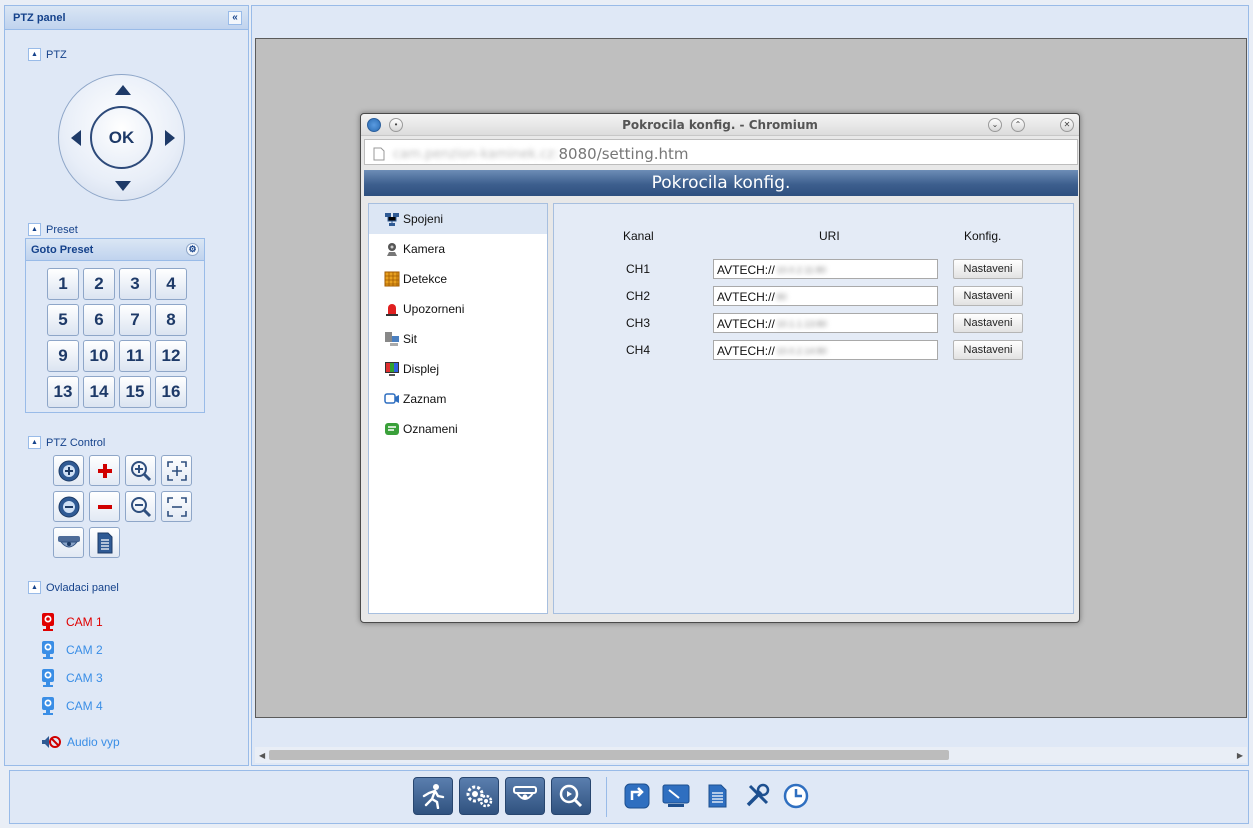 Image resolution: width=1253 pixels, height=828 pixels. Describe the element at coordinates (425, 279) in the screenshot. I see `nav-item-label: Detekce` at that location.